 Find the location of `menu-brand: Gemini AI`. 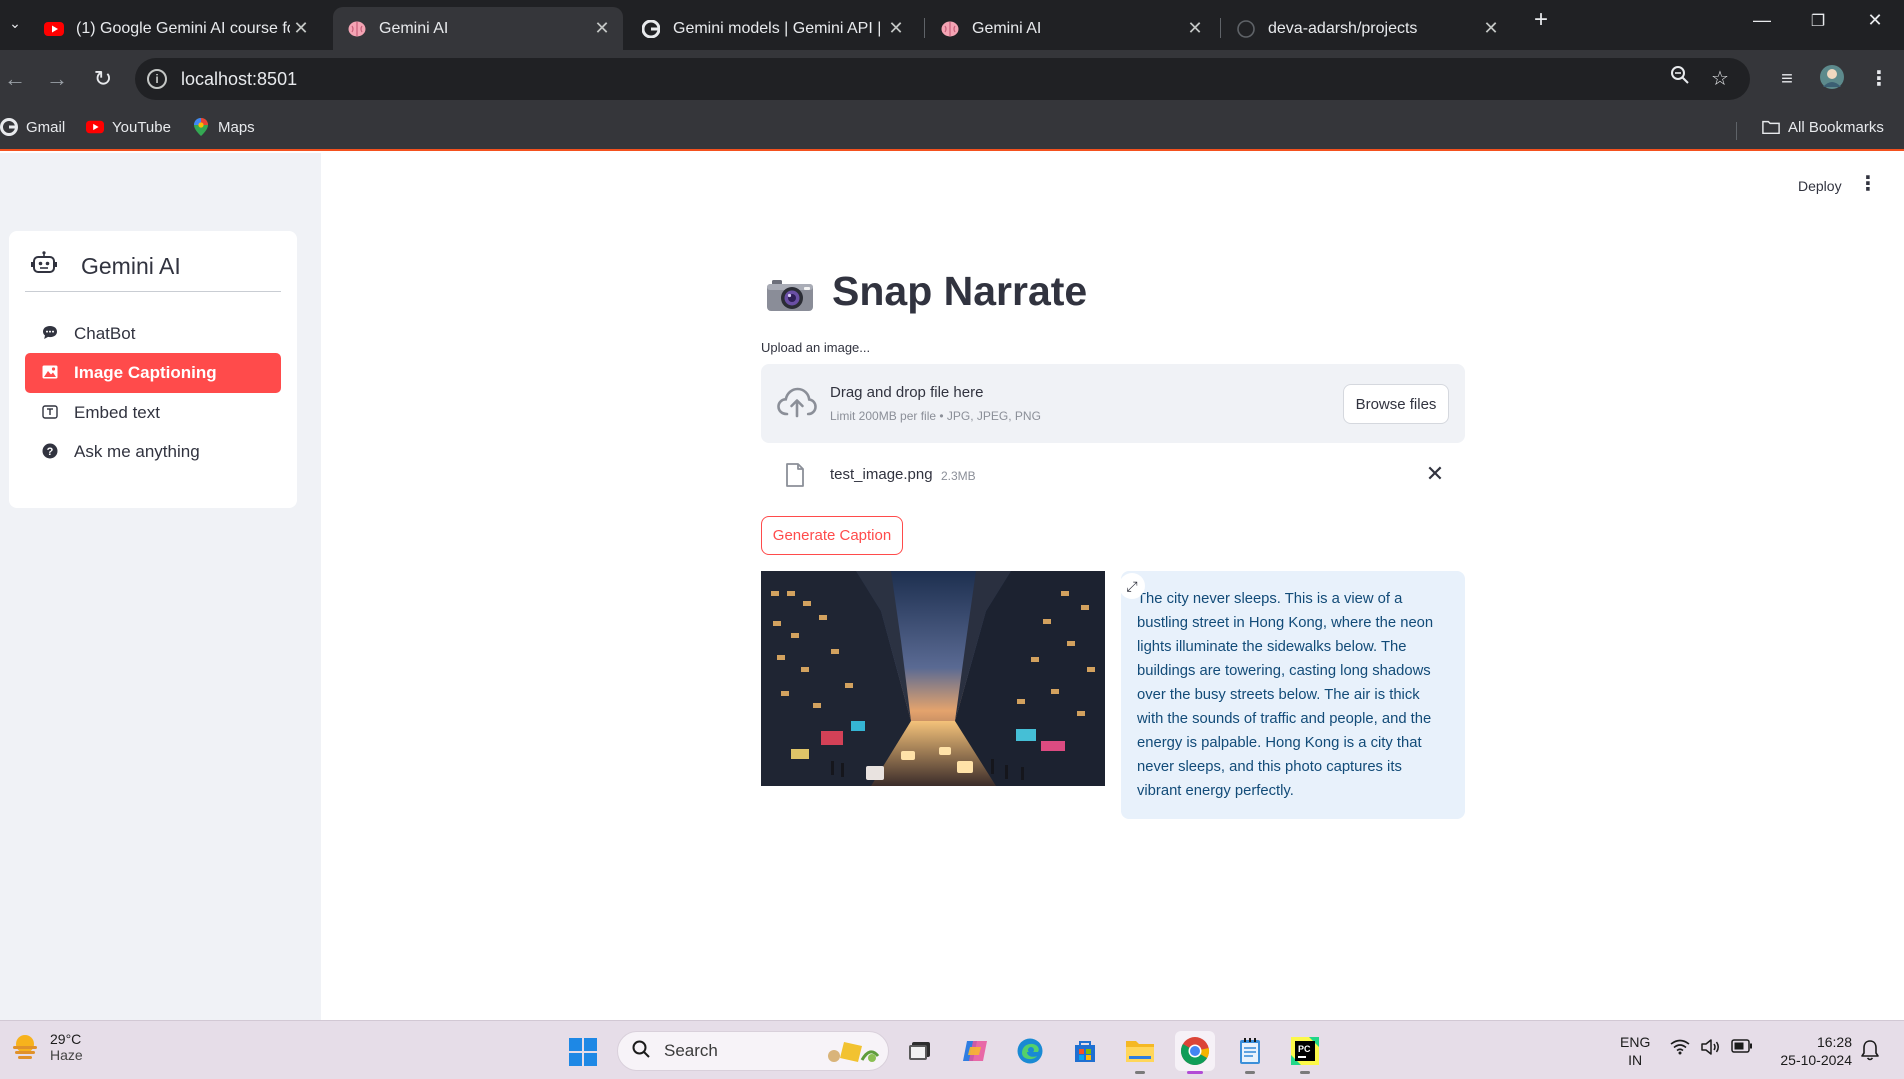

menu-brand: Gemini AI is located at coordinates (106, 266).